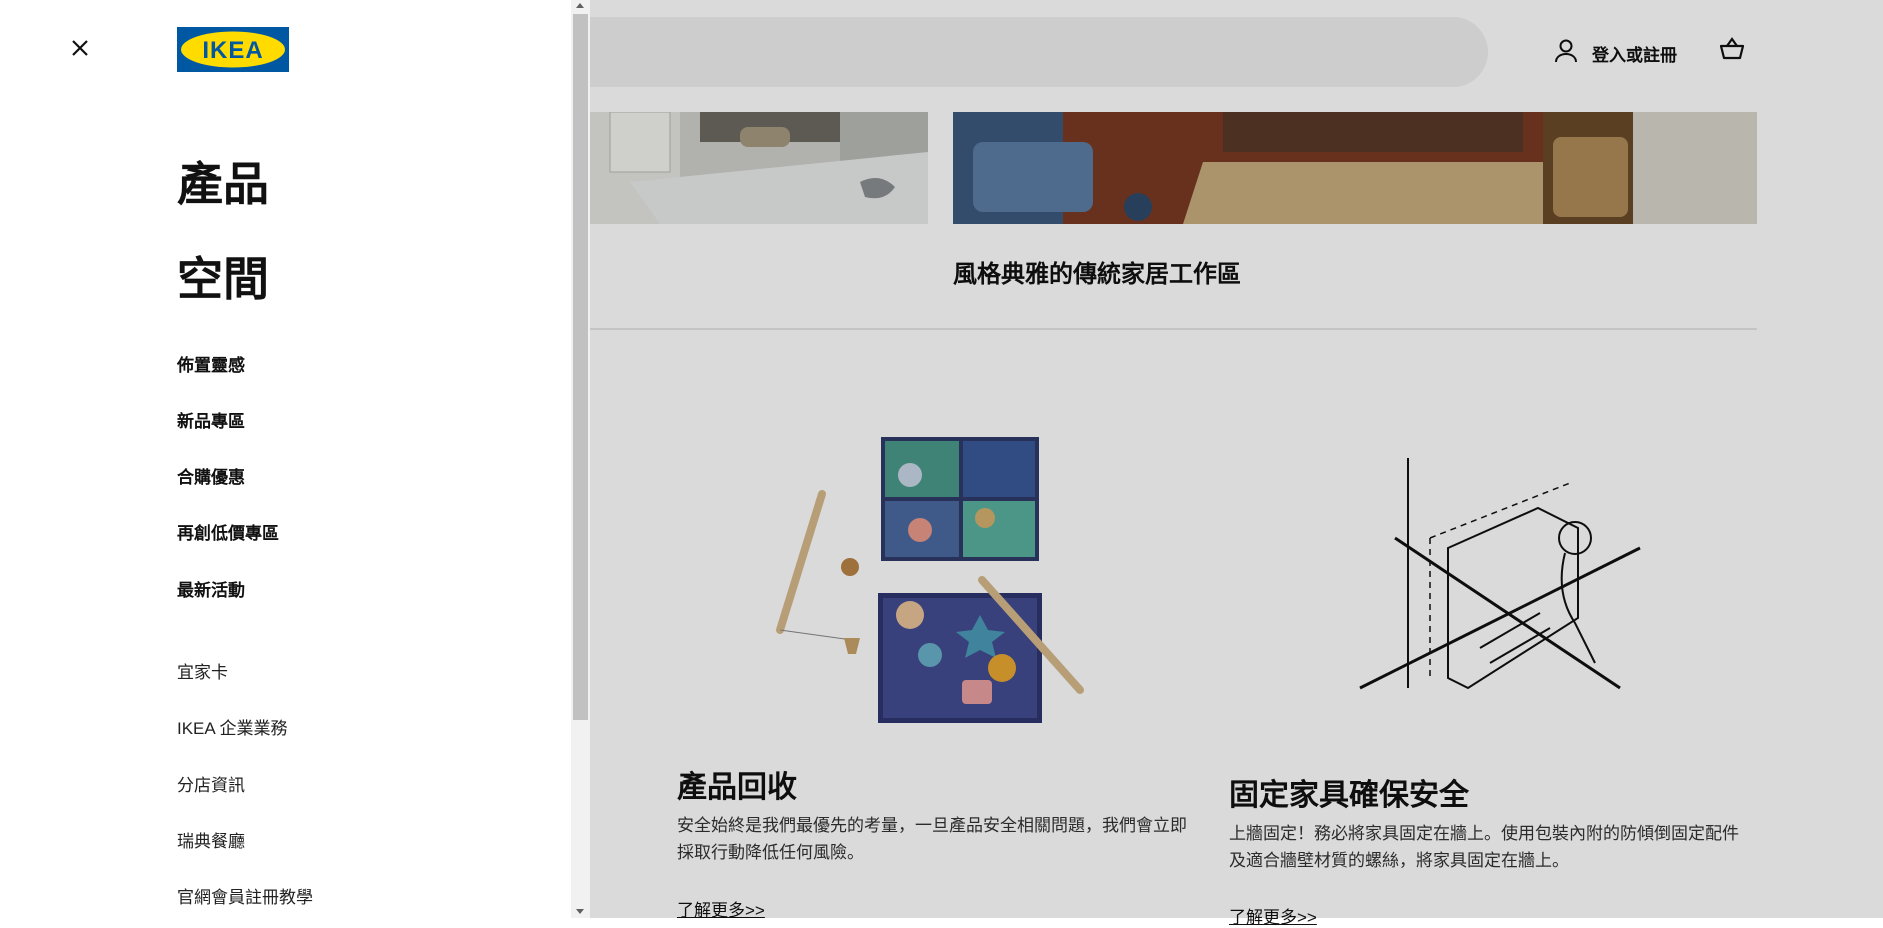  What do you see at coordinates (223, 276) in the screenshot?
I see `menu-item-rooms: 空間` at bounding box center [223, 276].